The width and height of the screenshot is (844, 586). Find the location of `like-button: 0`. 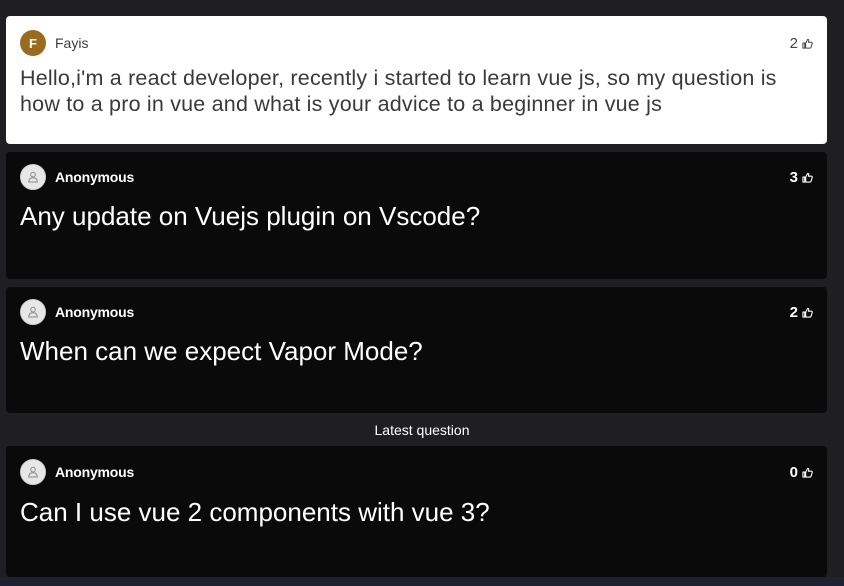

like-button: 0 is located at coordinates (801, 472).